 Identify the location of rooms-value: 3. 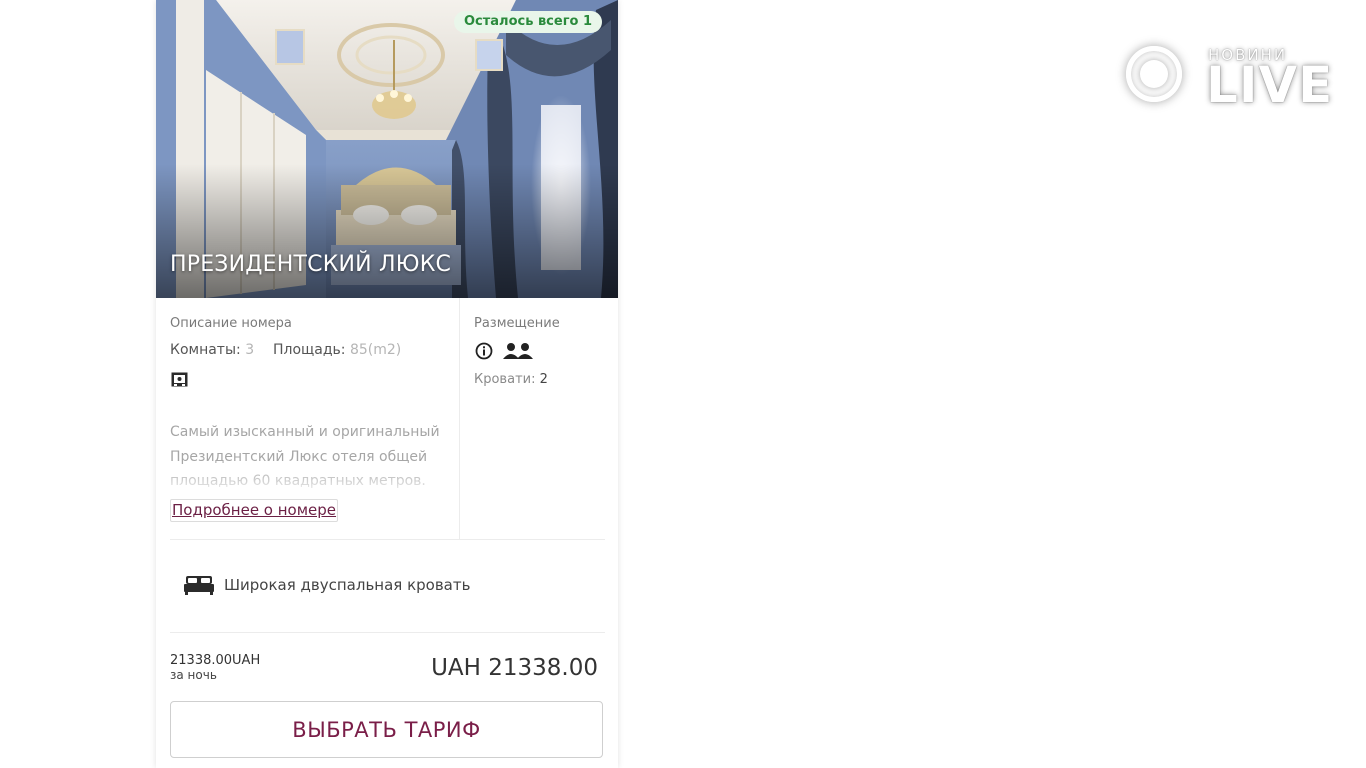
(250, 350).